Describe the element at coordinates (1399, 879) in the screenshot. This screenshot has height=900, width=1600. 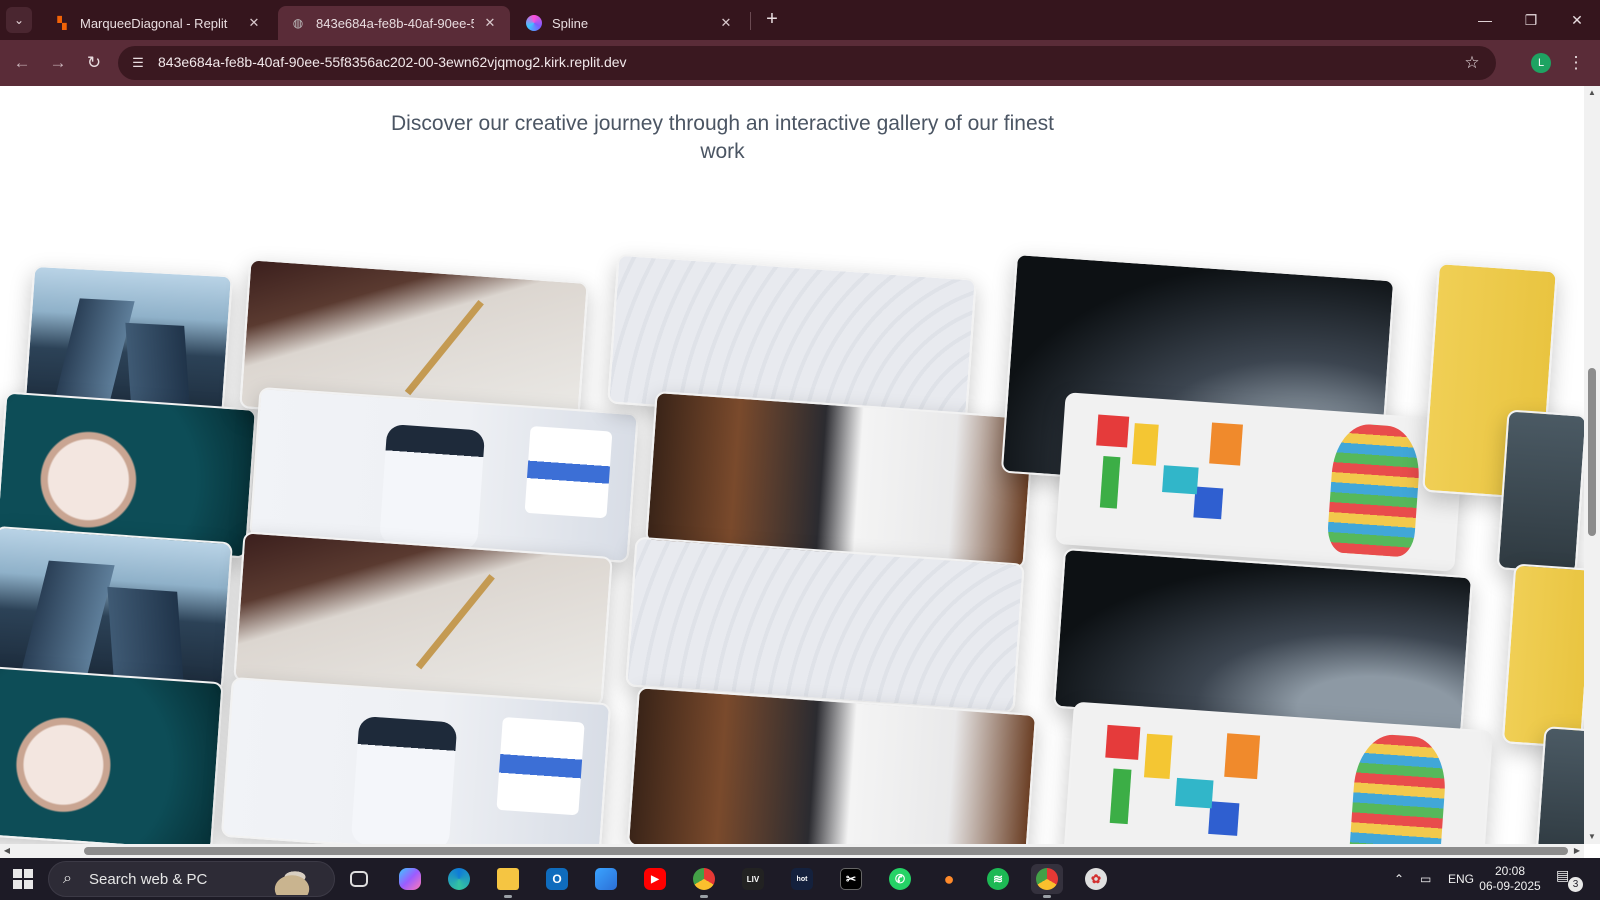
I see `show-hidden-icons-button: ⌃` at that location.